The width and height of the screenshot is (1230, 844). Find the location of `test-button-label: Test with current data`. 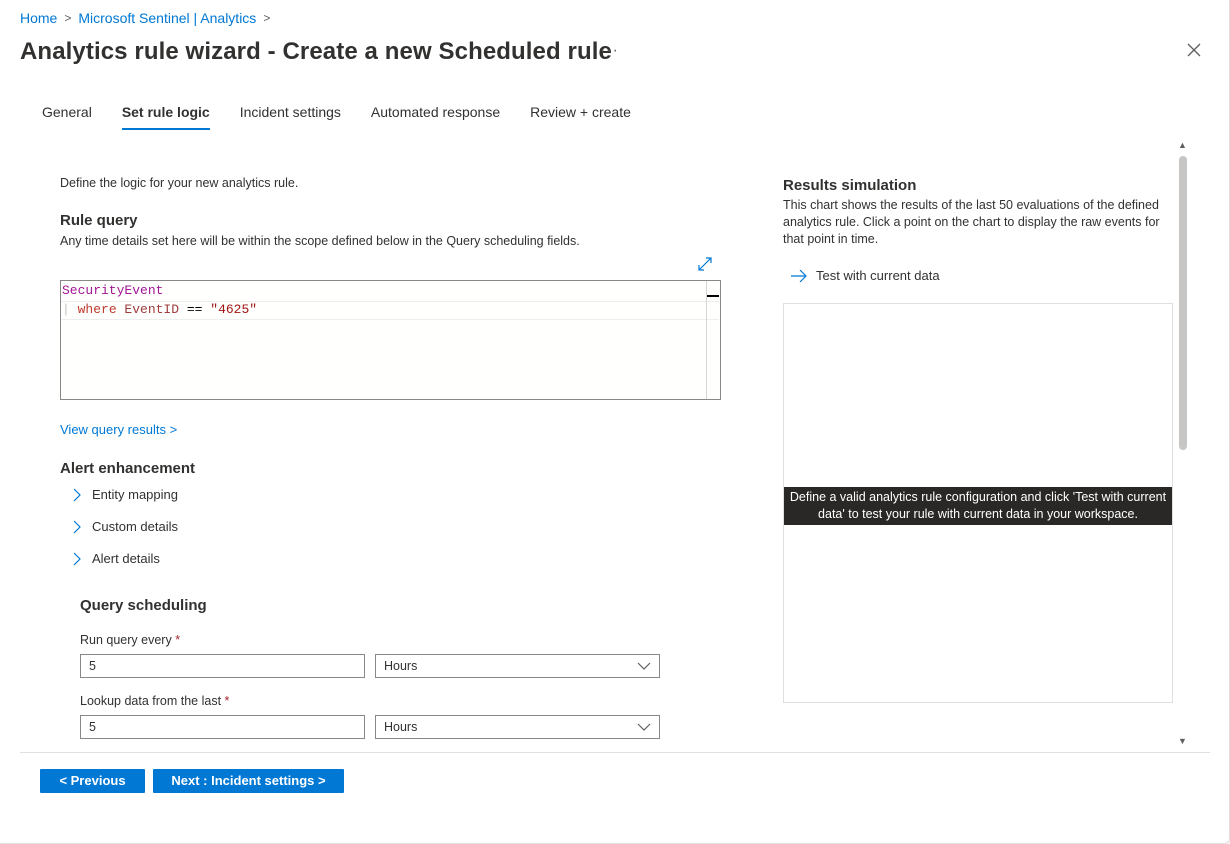

test-button-label: Test with current data is located at coordinates (878, 275).